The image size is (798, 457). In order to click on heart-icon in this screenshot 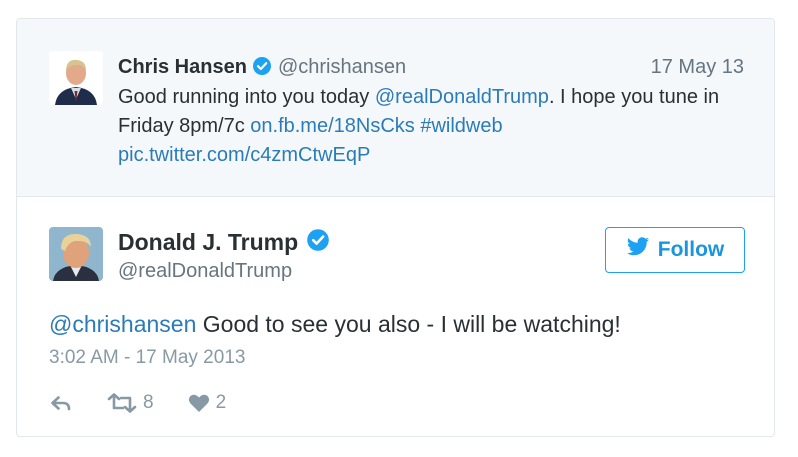, I will do `click(199, 403)`.